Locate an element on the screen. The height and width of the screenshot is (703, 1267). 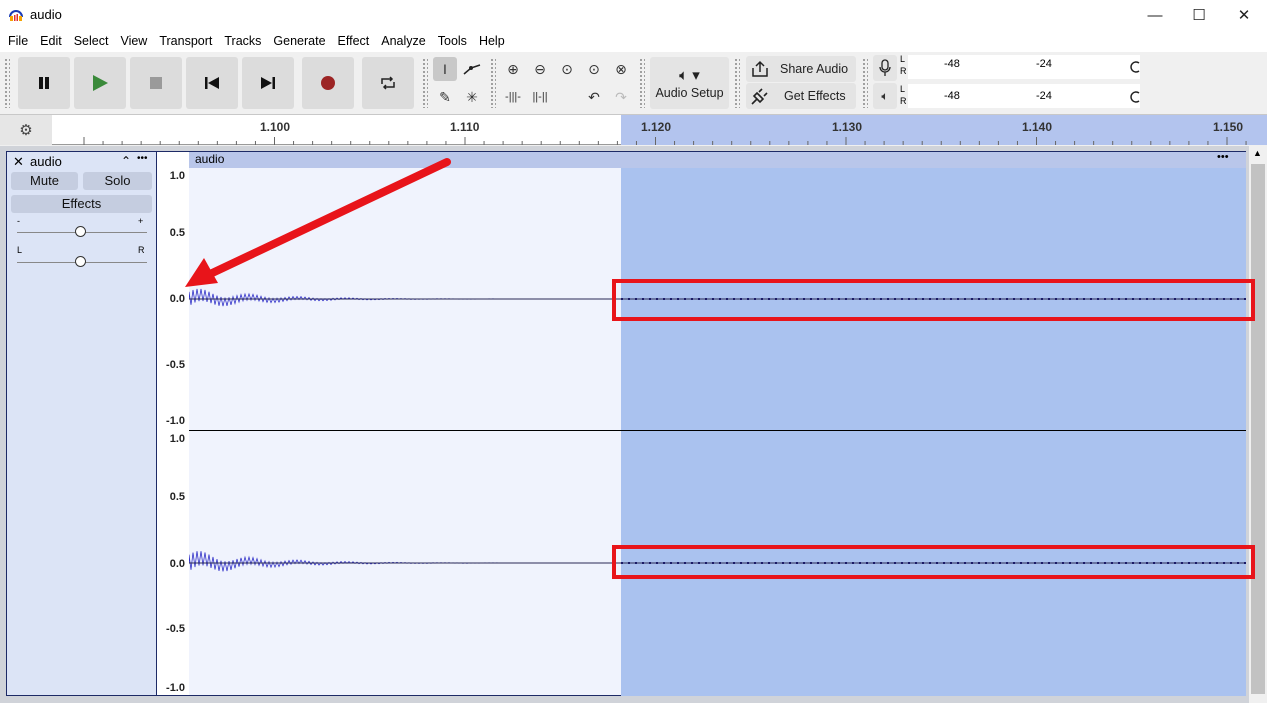
playback-meter-tick: -48 is located at coordinates (952, 96).